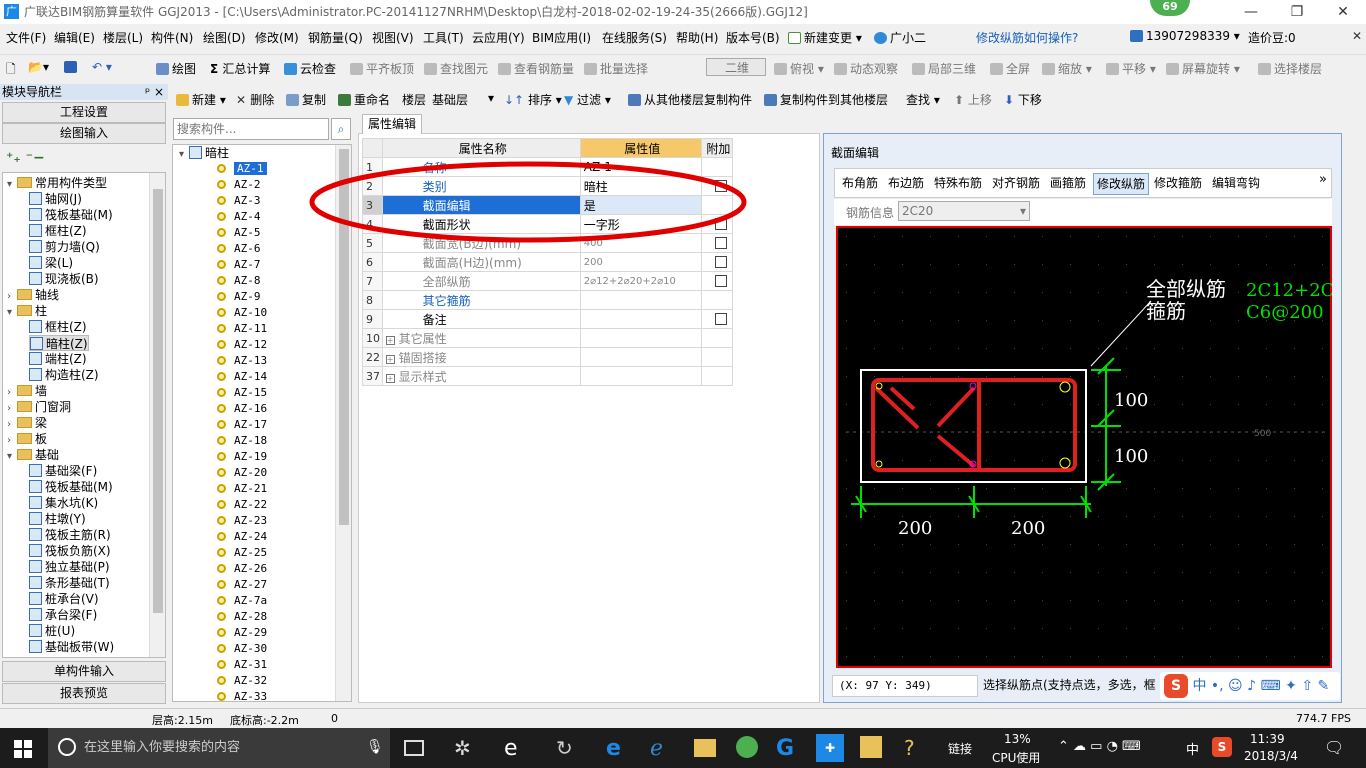 The width and height of the screenshot is (1366, 768). I want to click on component-list-item: AZ-32, so click(242, 681).